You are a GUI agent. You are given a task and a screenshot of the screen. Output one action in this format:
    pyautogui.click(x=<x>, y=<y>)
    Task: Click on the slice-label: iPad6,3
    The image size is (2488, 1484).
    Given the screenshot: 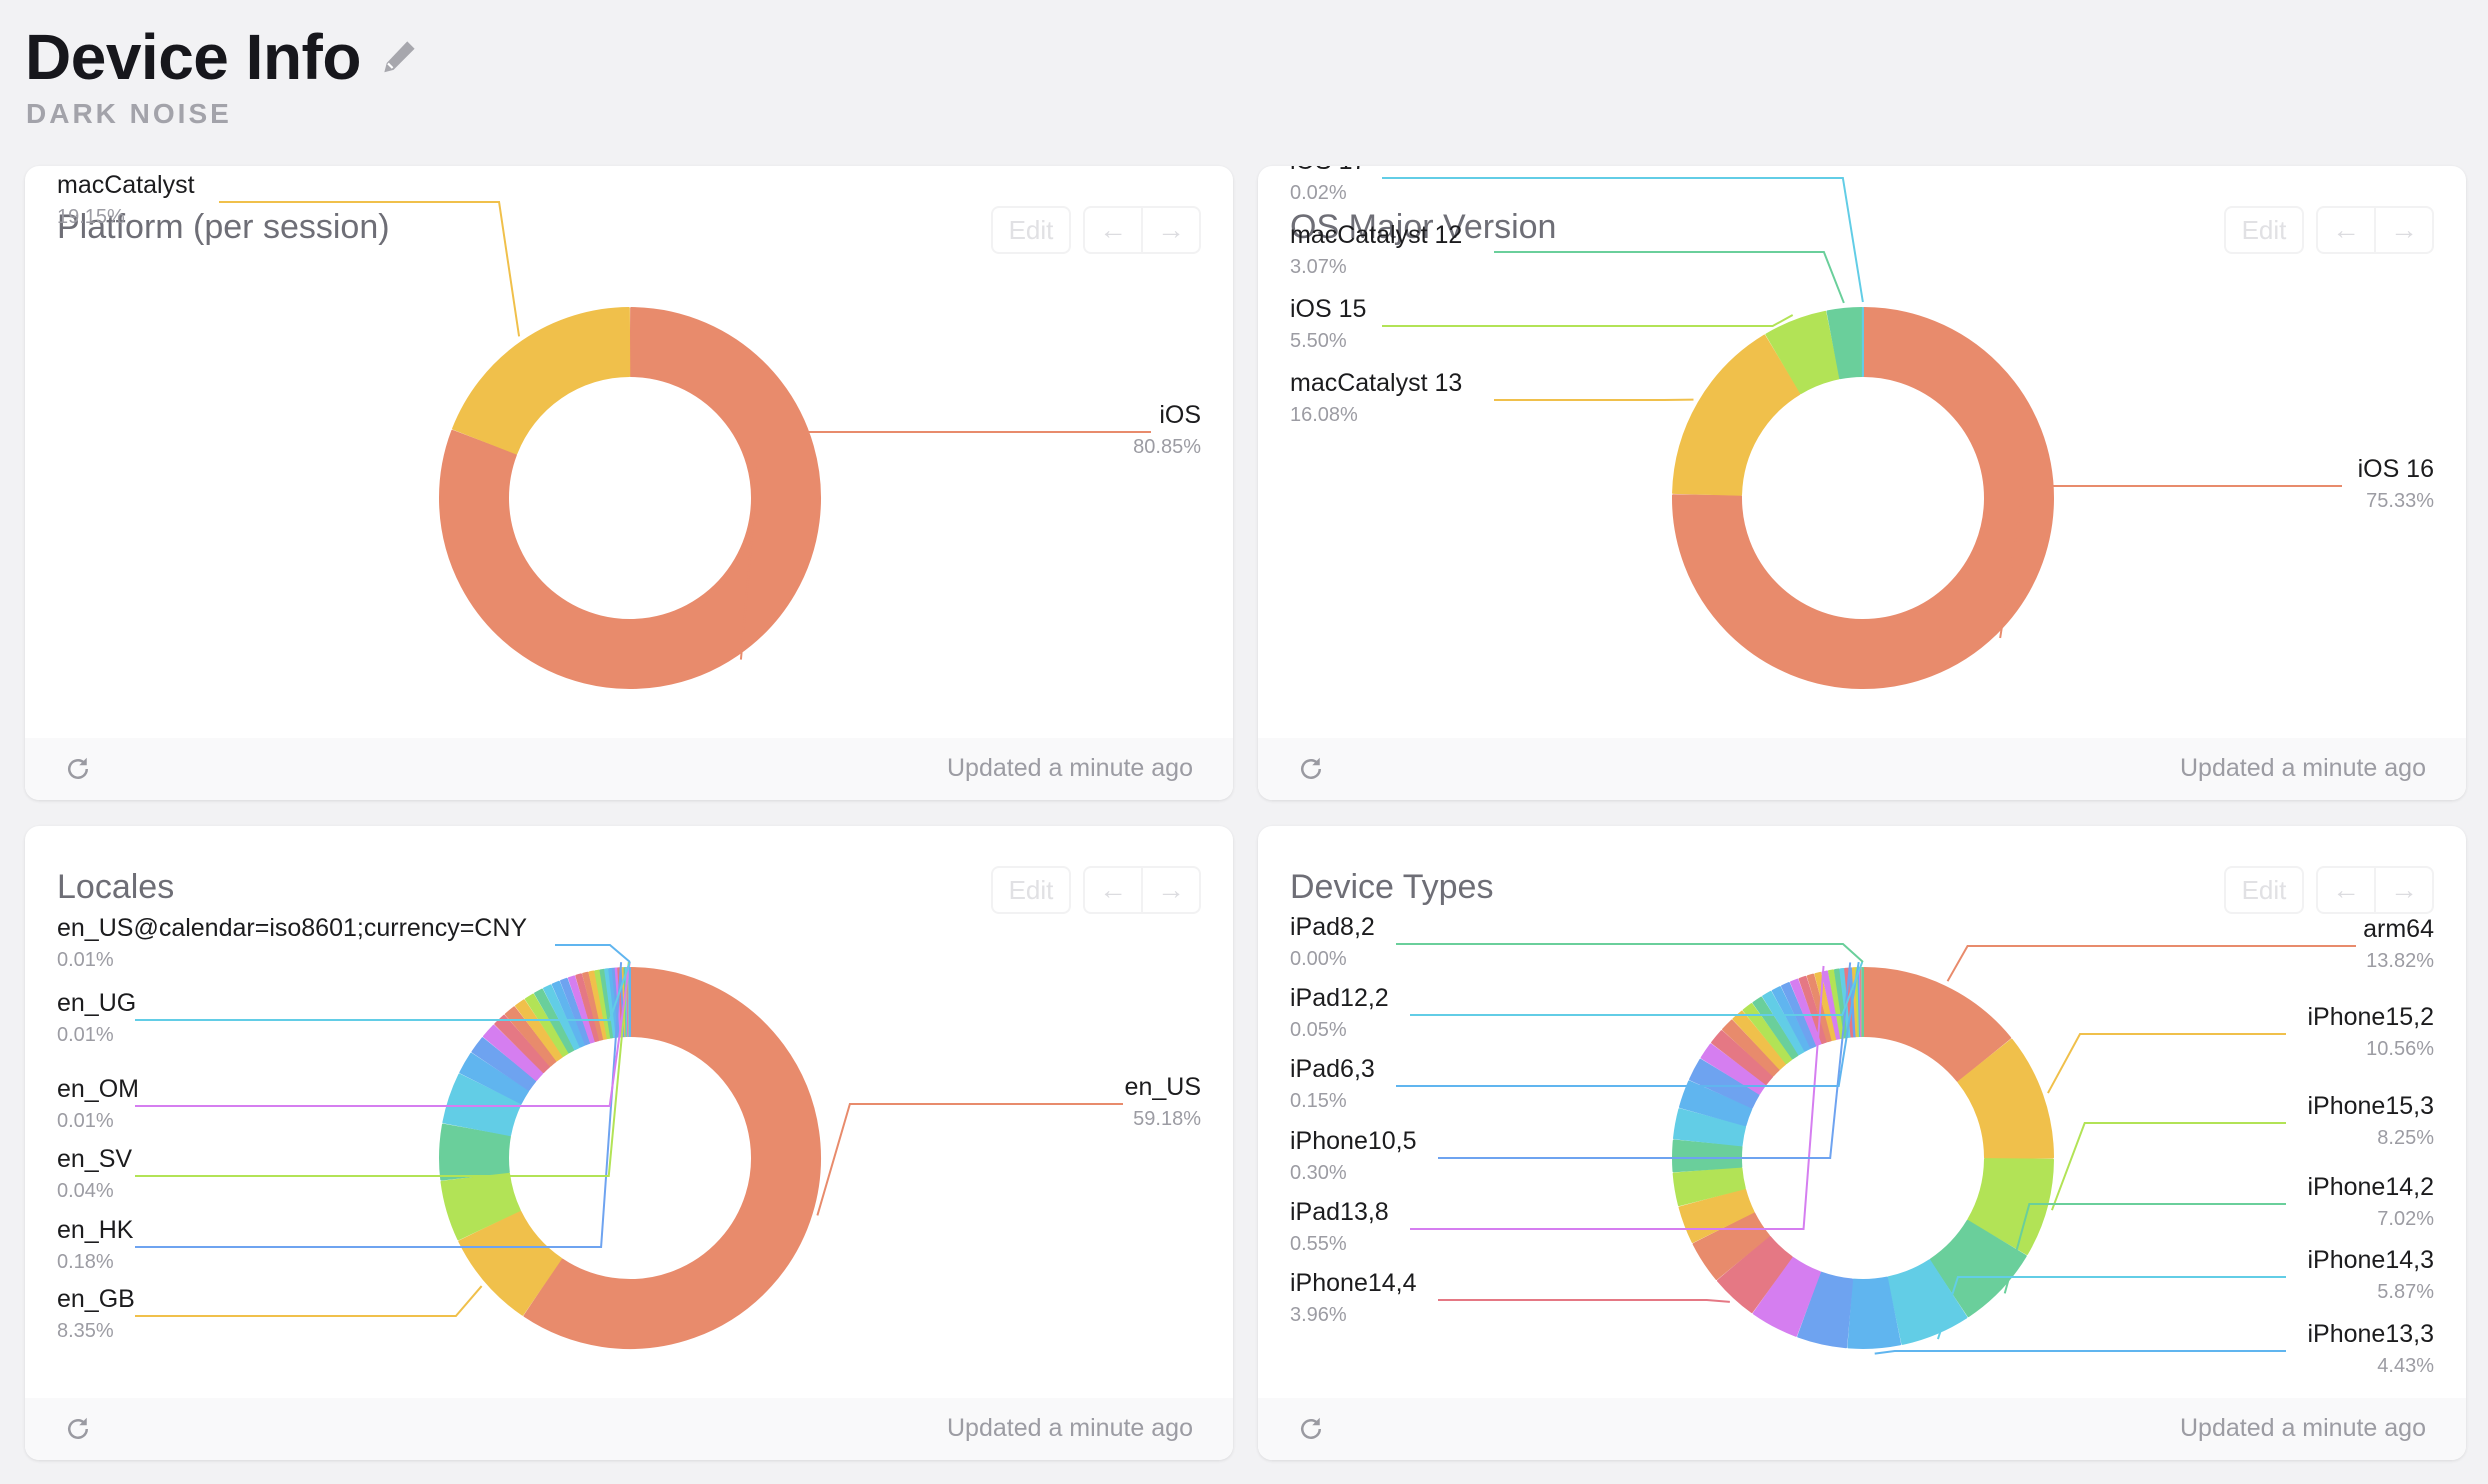 What is the action you would take?
    pyautogui.click(x=1332, y=1069)
    